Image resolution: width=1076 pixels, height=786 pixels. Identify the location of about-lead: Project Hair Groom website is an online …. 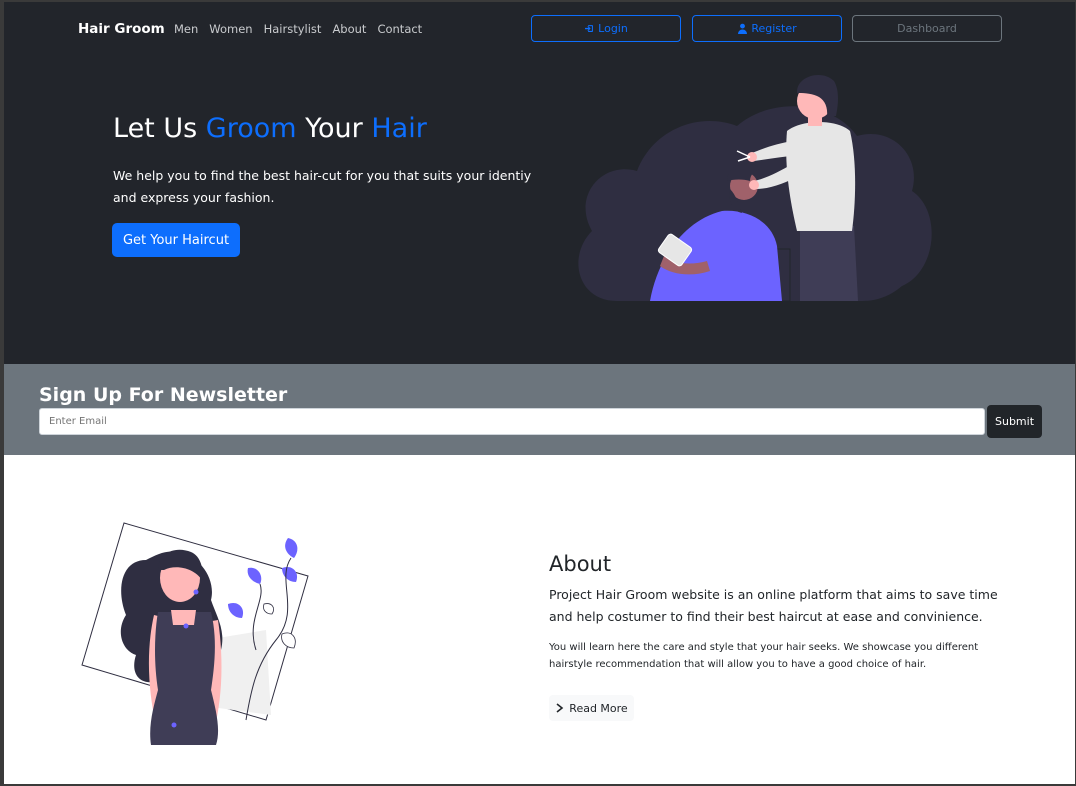
(773, 605).